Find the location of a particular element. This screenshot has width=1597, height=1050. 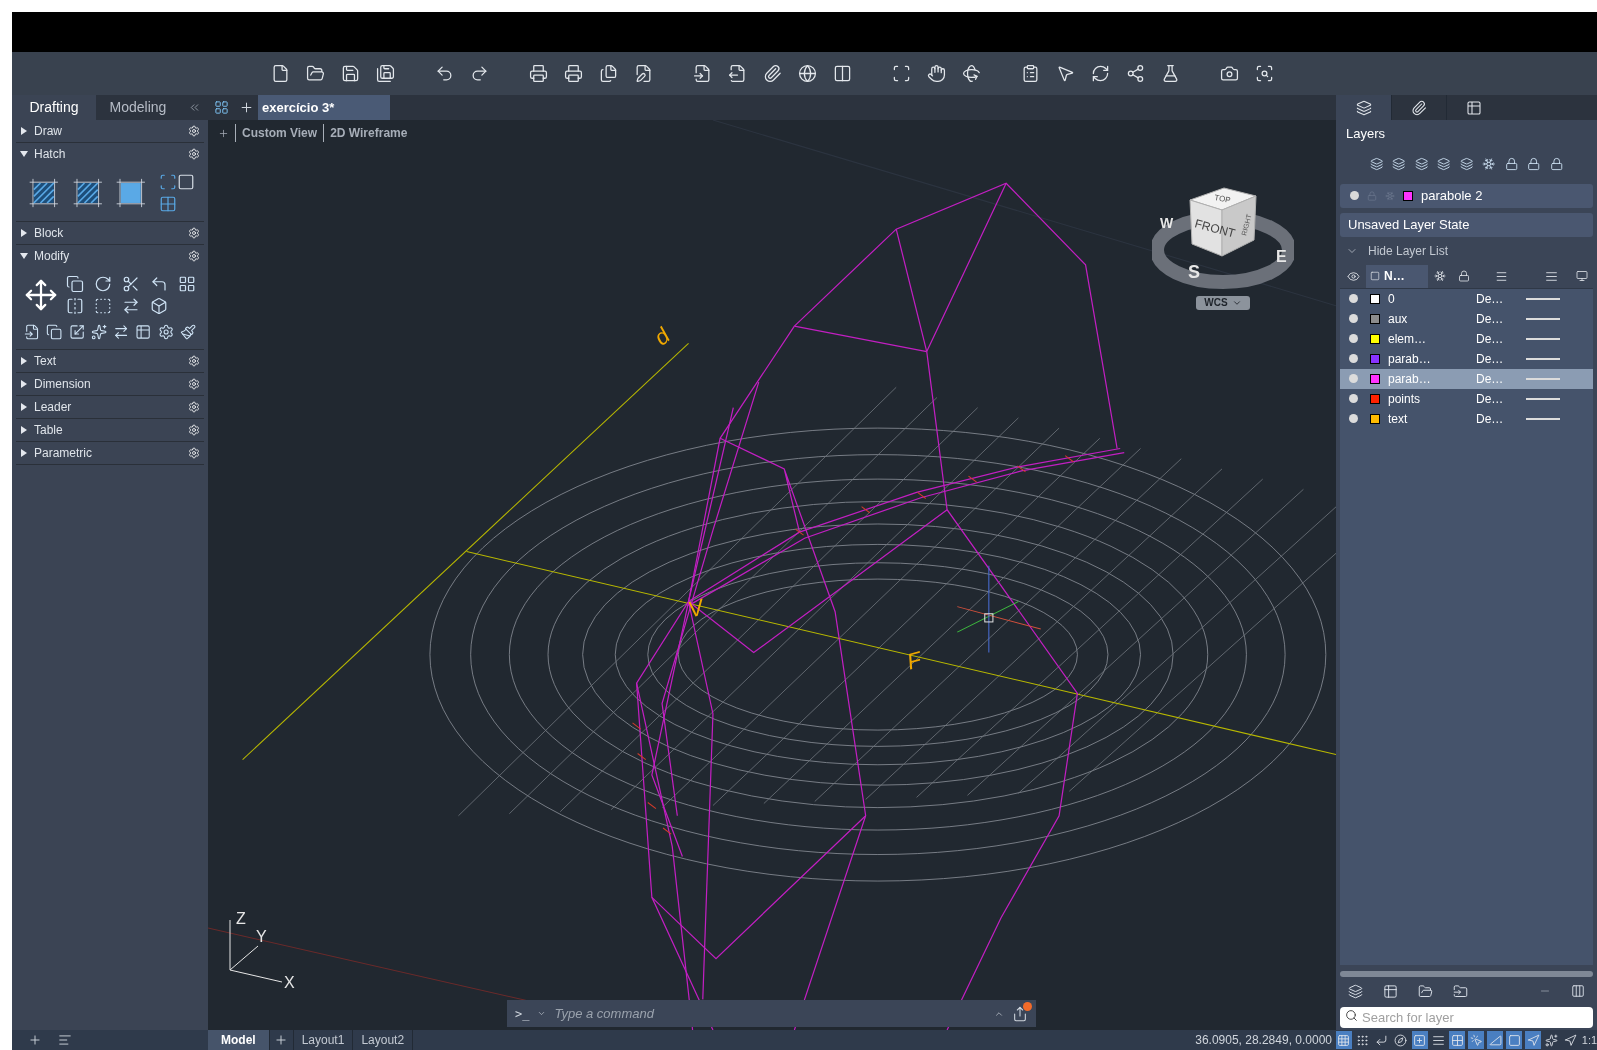

redo-icon is located at coordinates (479, 73).